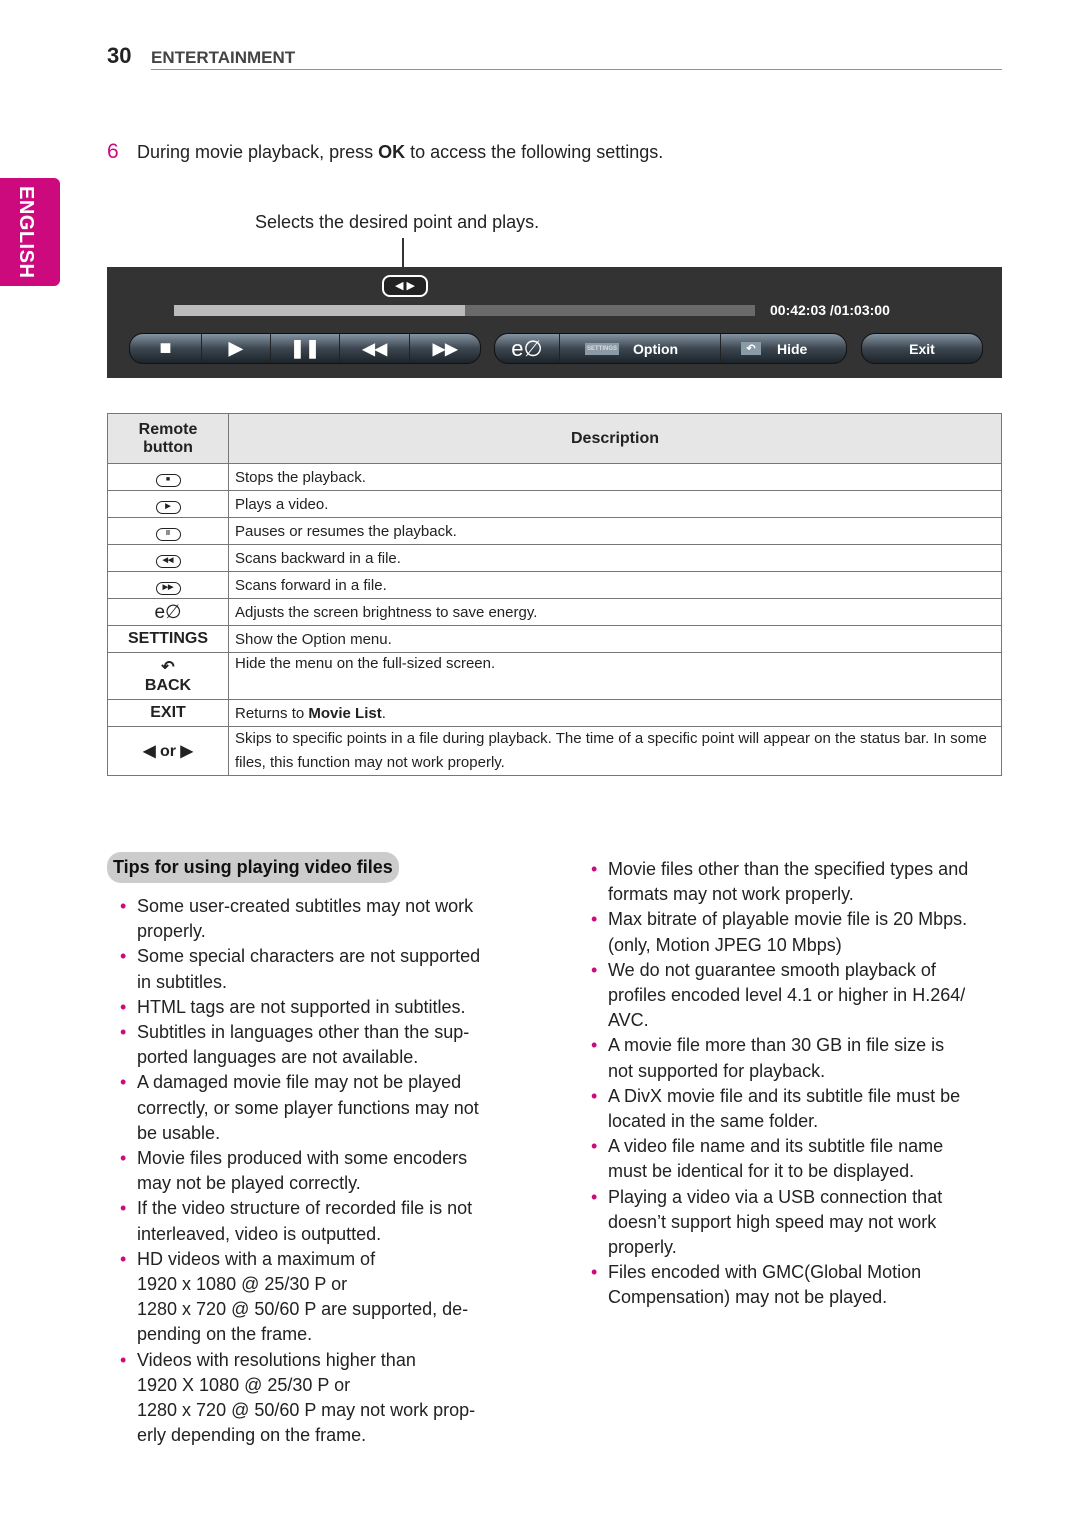 This screenshot has width=1080, height=1524. Describe the element at coordinates (615, 438) in the screenshot. I see `header-description: Description` at that location.